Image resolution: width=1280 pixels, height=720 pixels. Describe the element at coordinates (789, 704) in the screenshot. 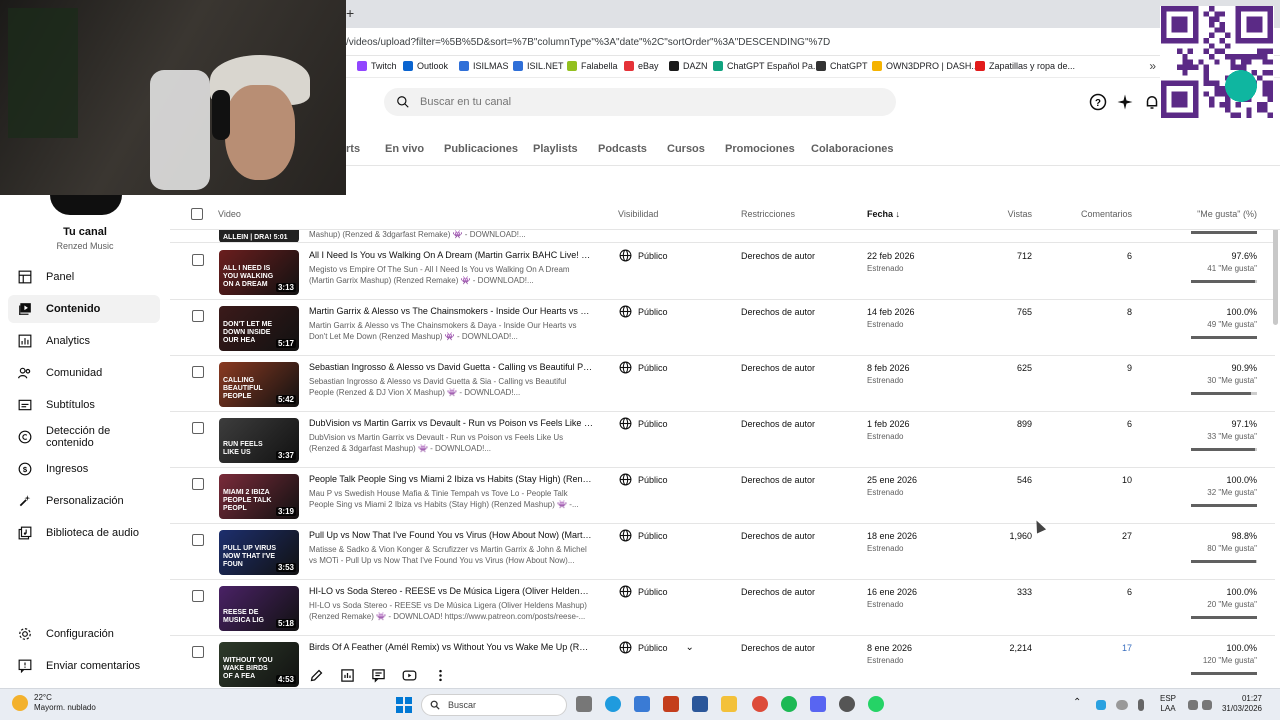

I see `spotify-icon` at that location.